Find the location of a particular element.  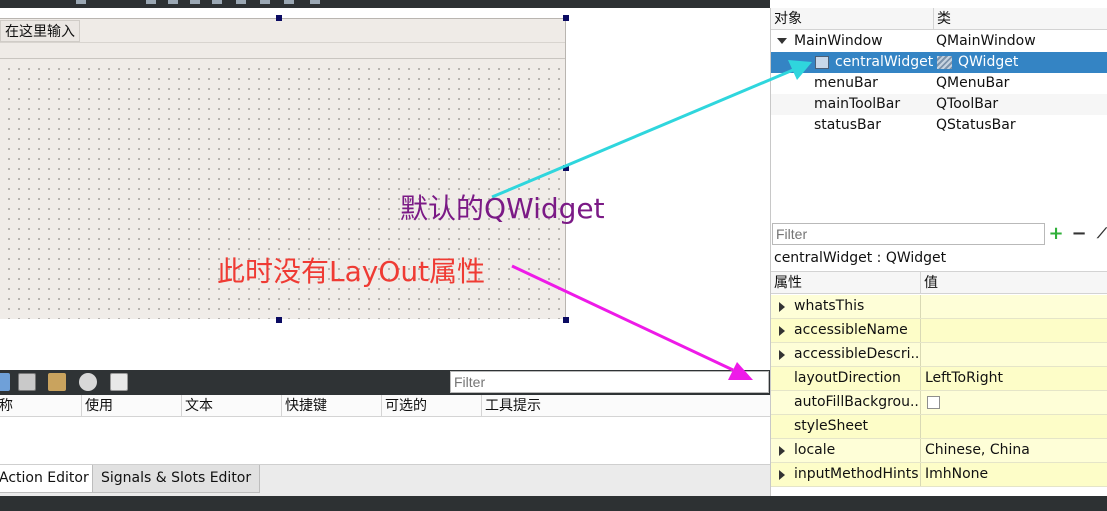

column-header-value: 值 is located at coordinates (929, 283).